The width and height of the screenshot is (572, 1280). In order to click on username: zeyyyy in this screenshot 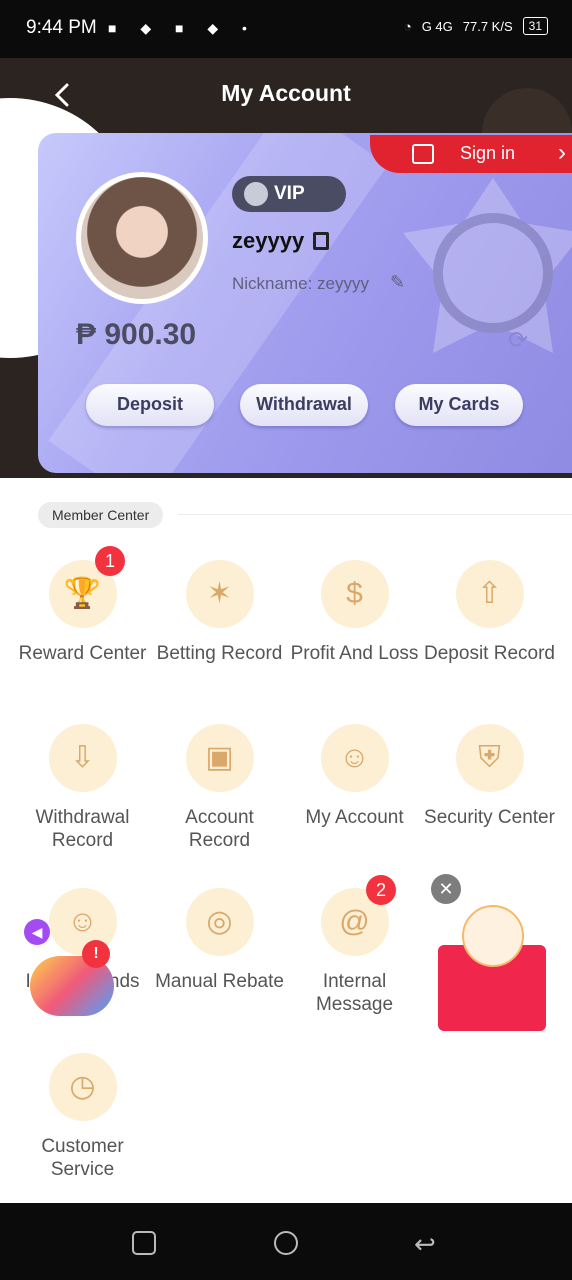, I will do `click(268, 240)`.